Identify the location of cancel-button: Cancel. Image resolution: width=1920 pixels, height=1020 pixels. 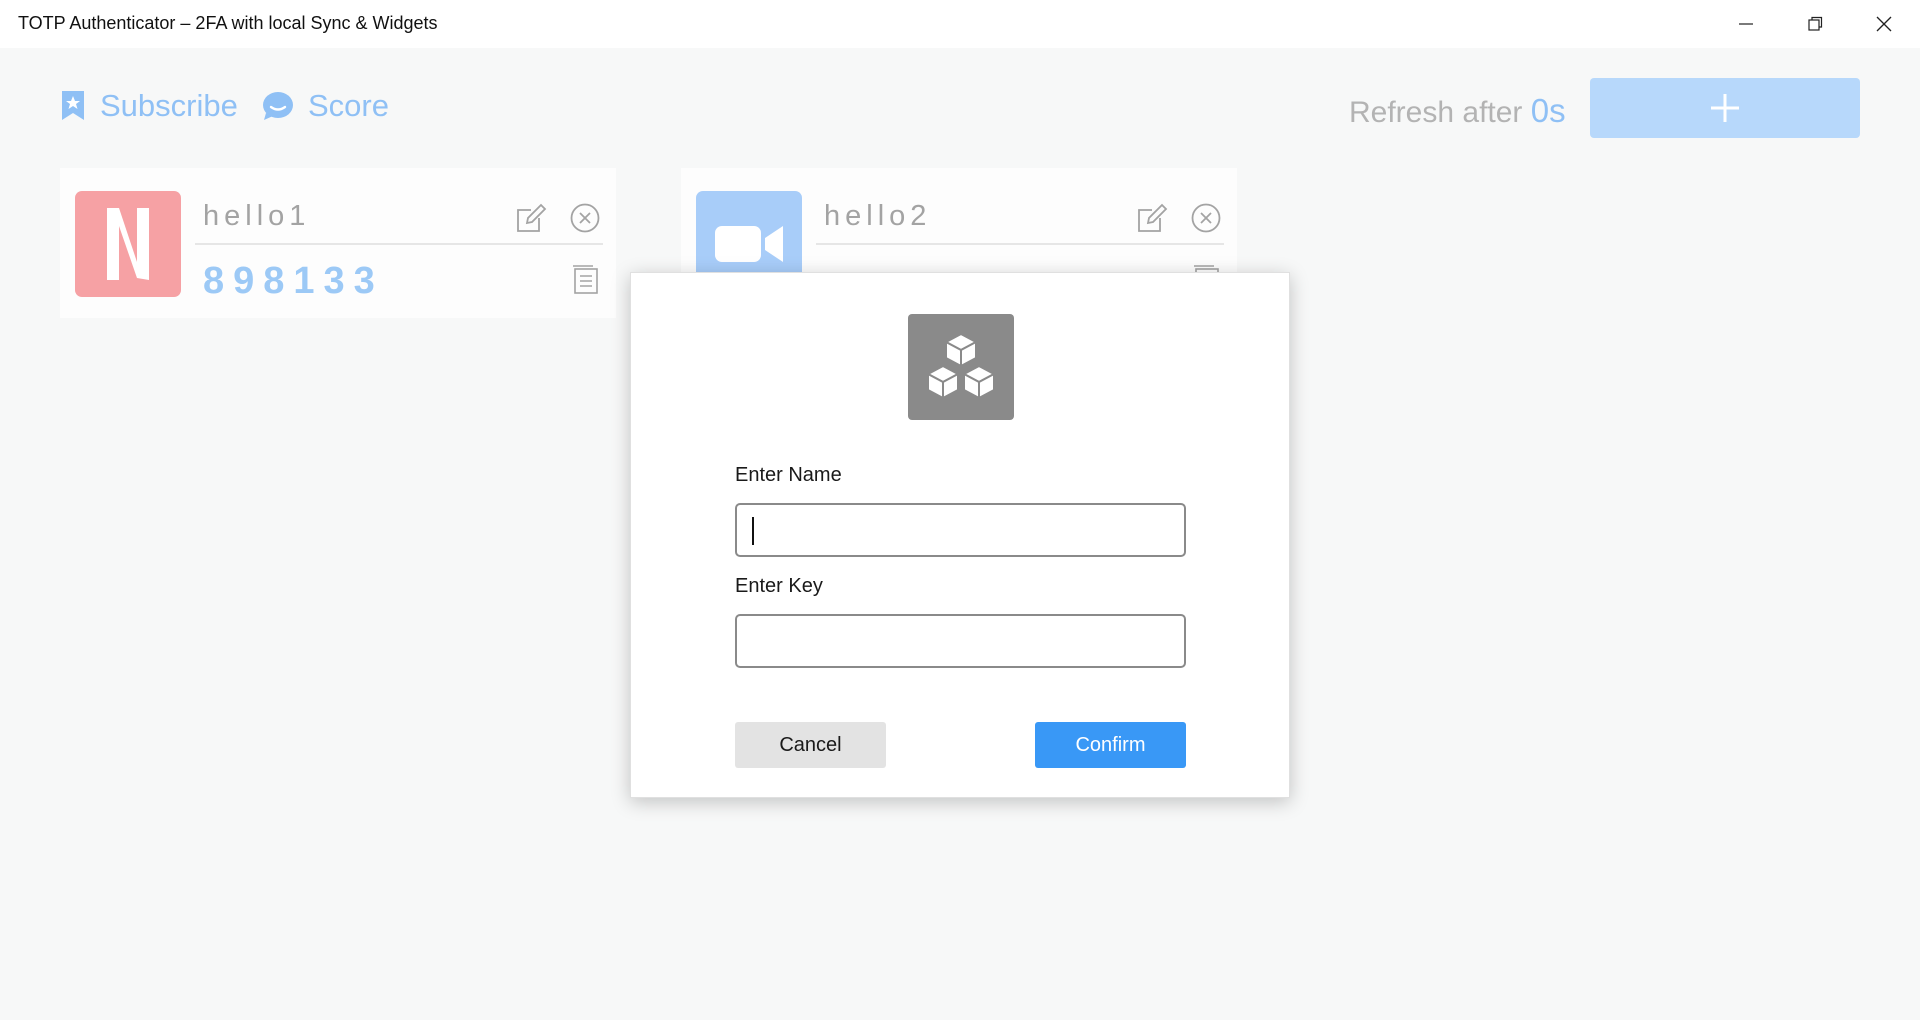
(810, 745).